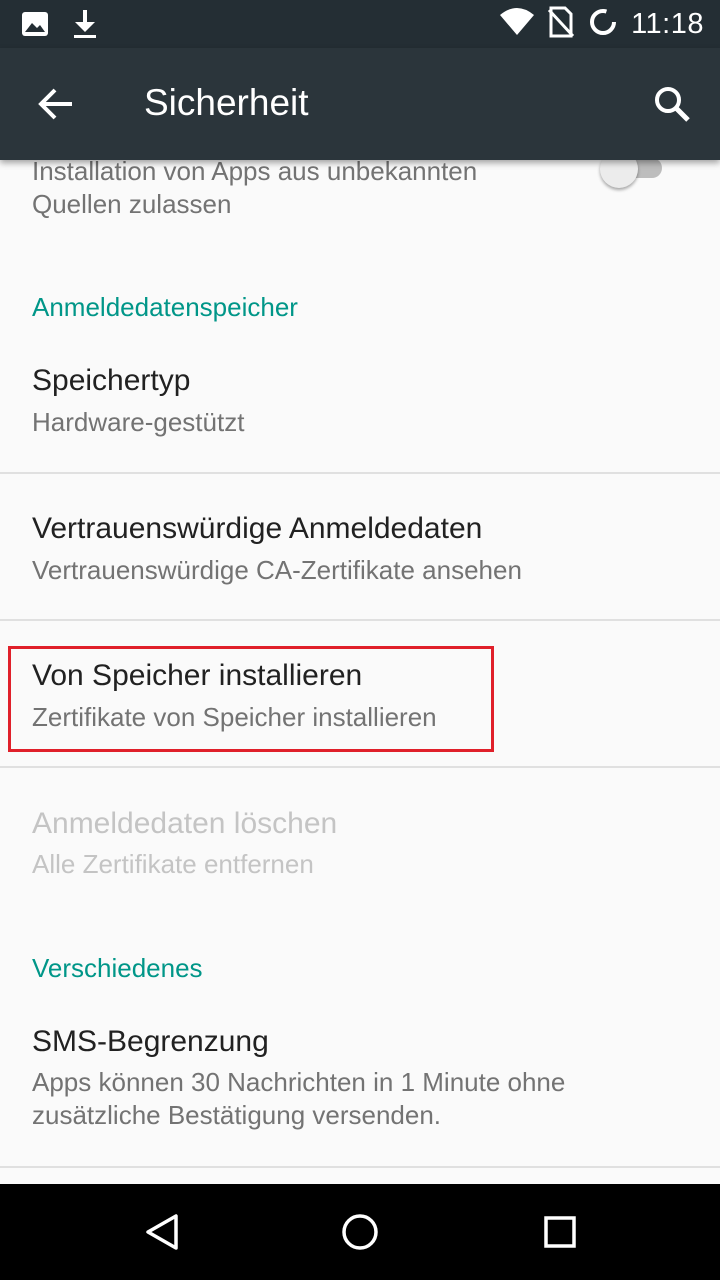 This screenshot has height=1280, width=720. What do you see at coordinates (360, 24) in the screenshot?
I see `status-bar: 11:18` at bounding box center [360, 24].